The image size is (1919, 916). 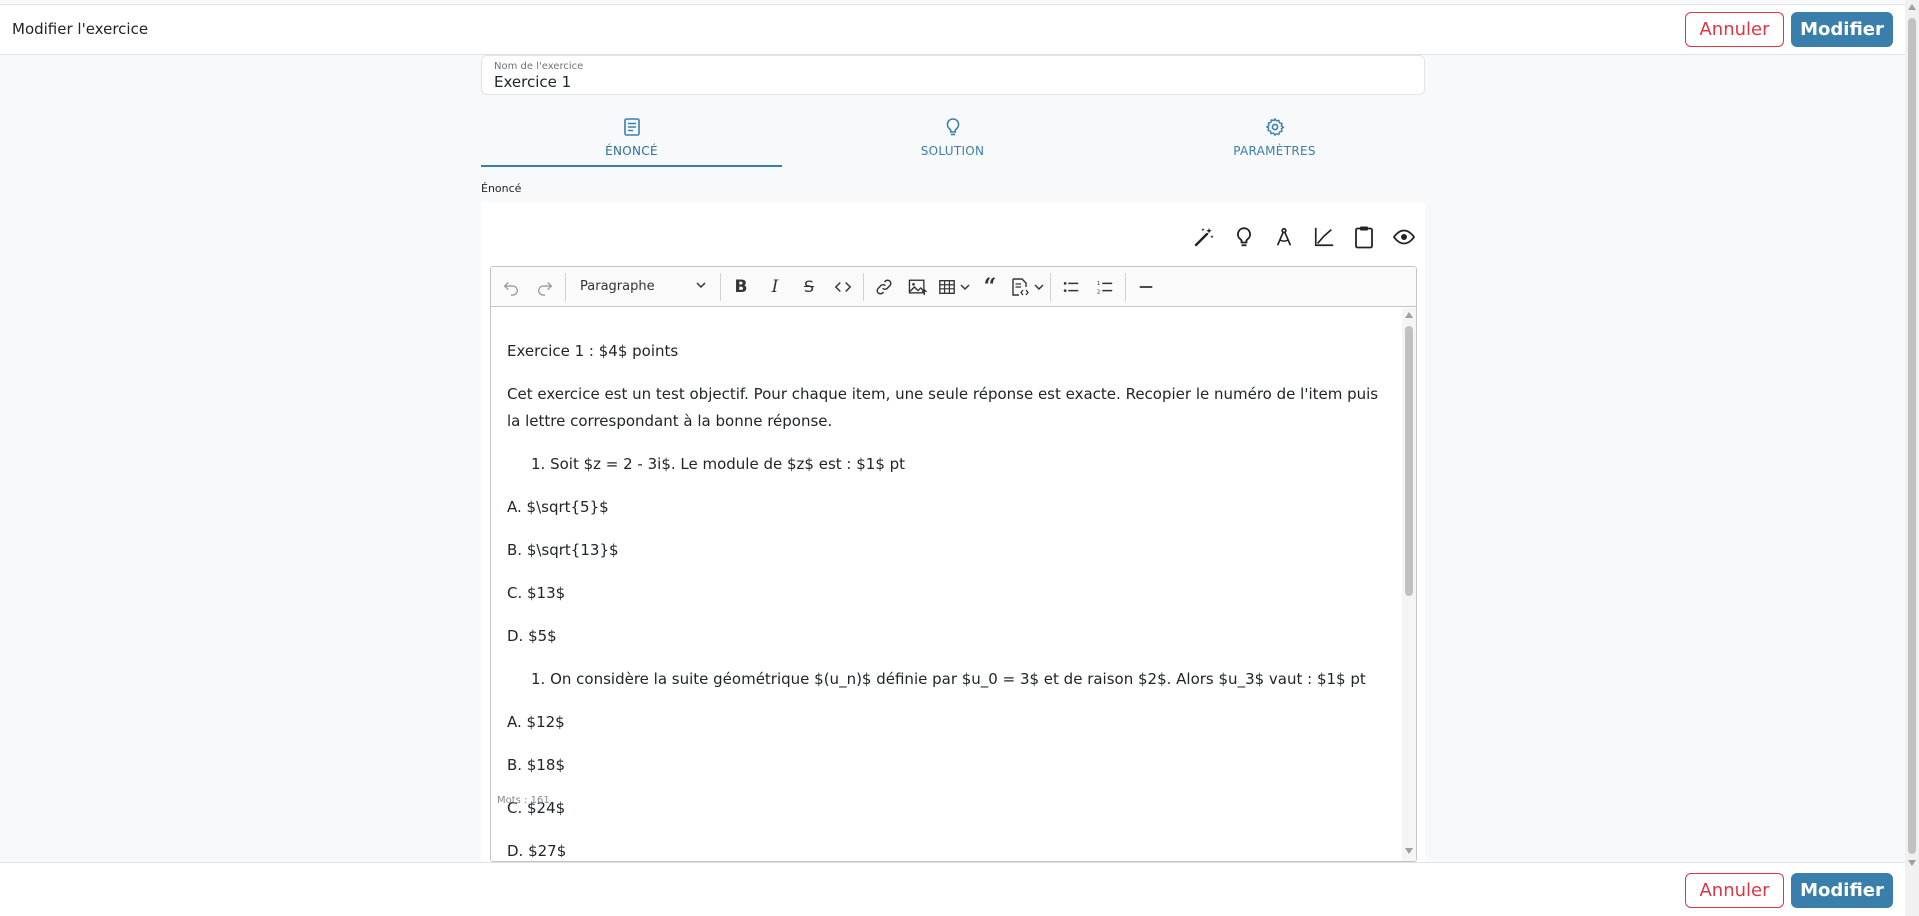 I want to click on cancel-button: Annuler, so click(x=1734, y=29).